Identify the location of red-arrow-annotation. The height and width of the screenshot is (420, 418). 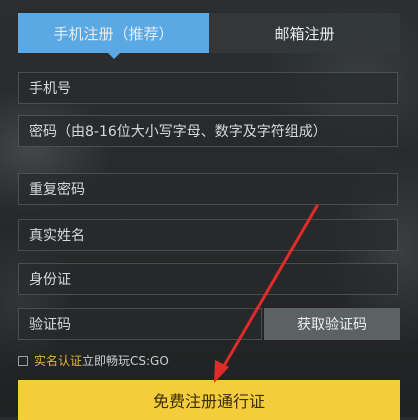
(266, 293).